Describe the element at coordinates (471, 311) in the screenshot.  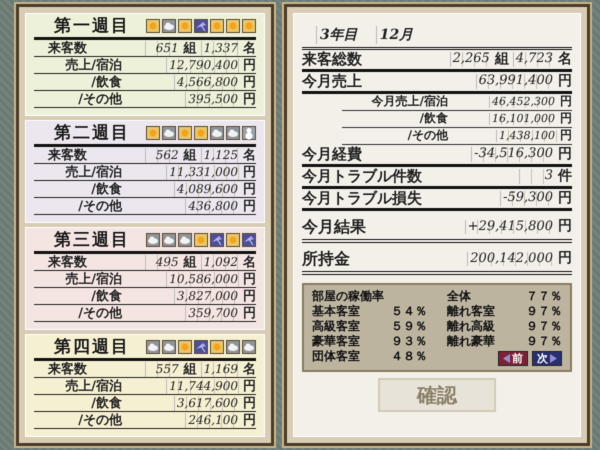
I see `room-label: 離れ客室` at that location.